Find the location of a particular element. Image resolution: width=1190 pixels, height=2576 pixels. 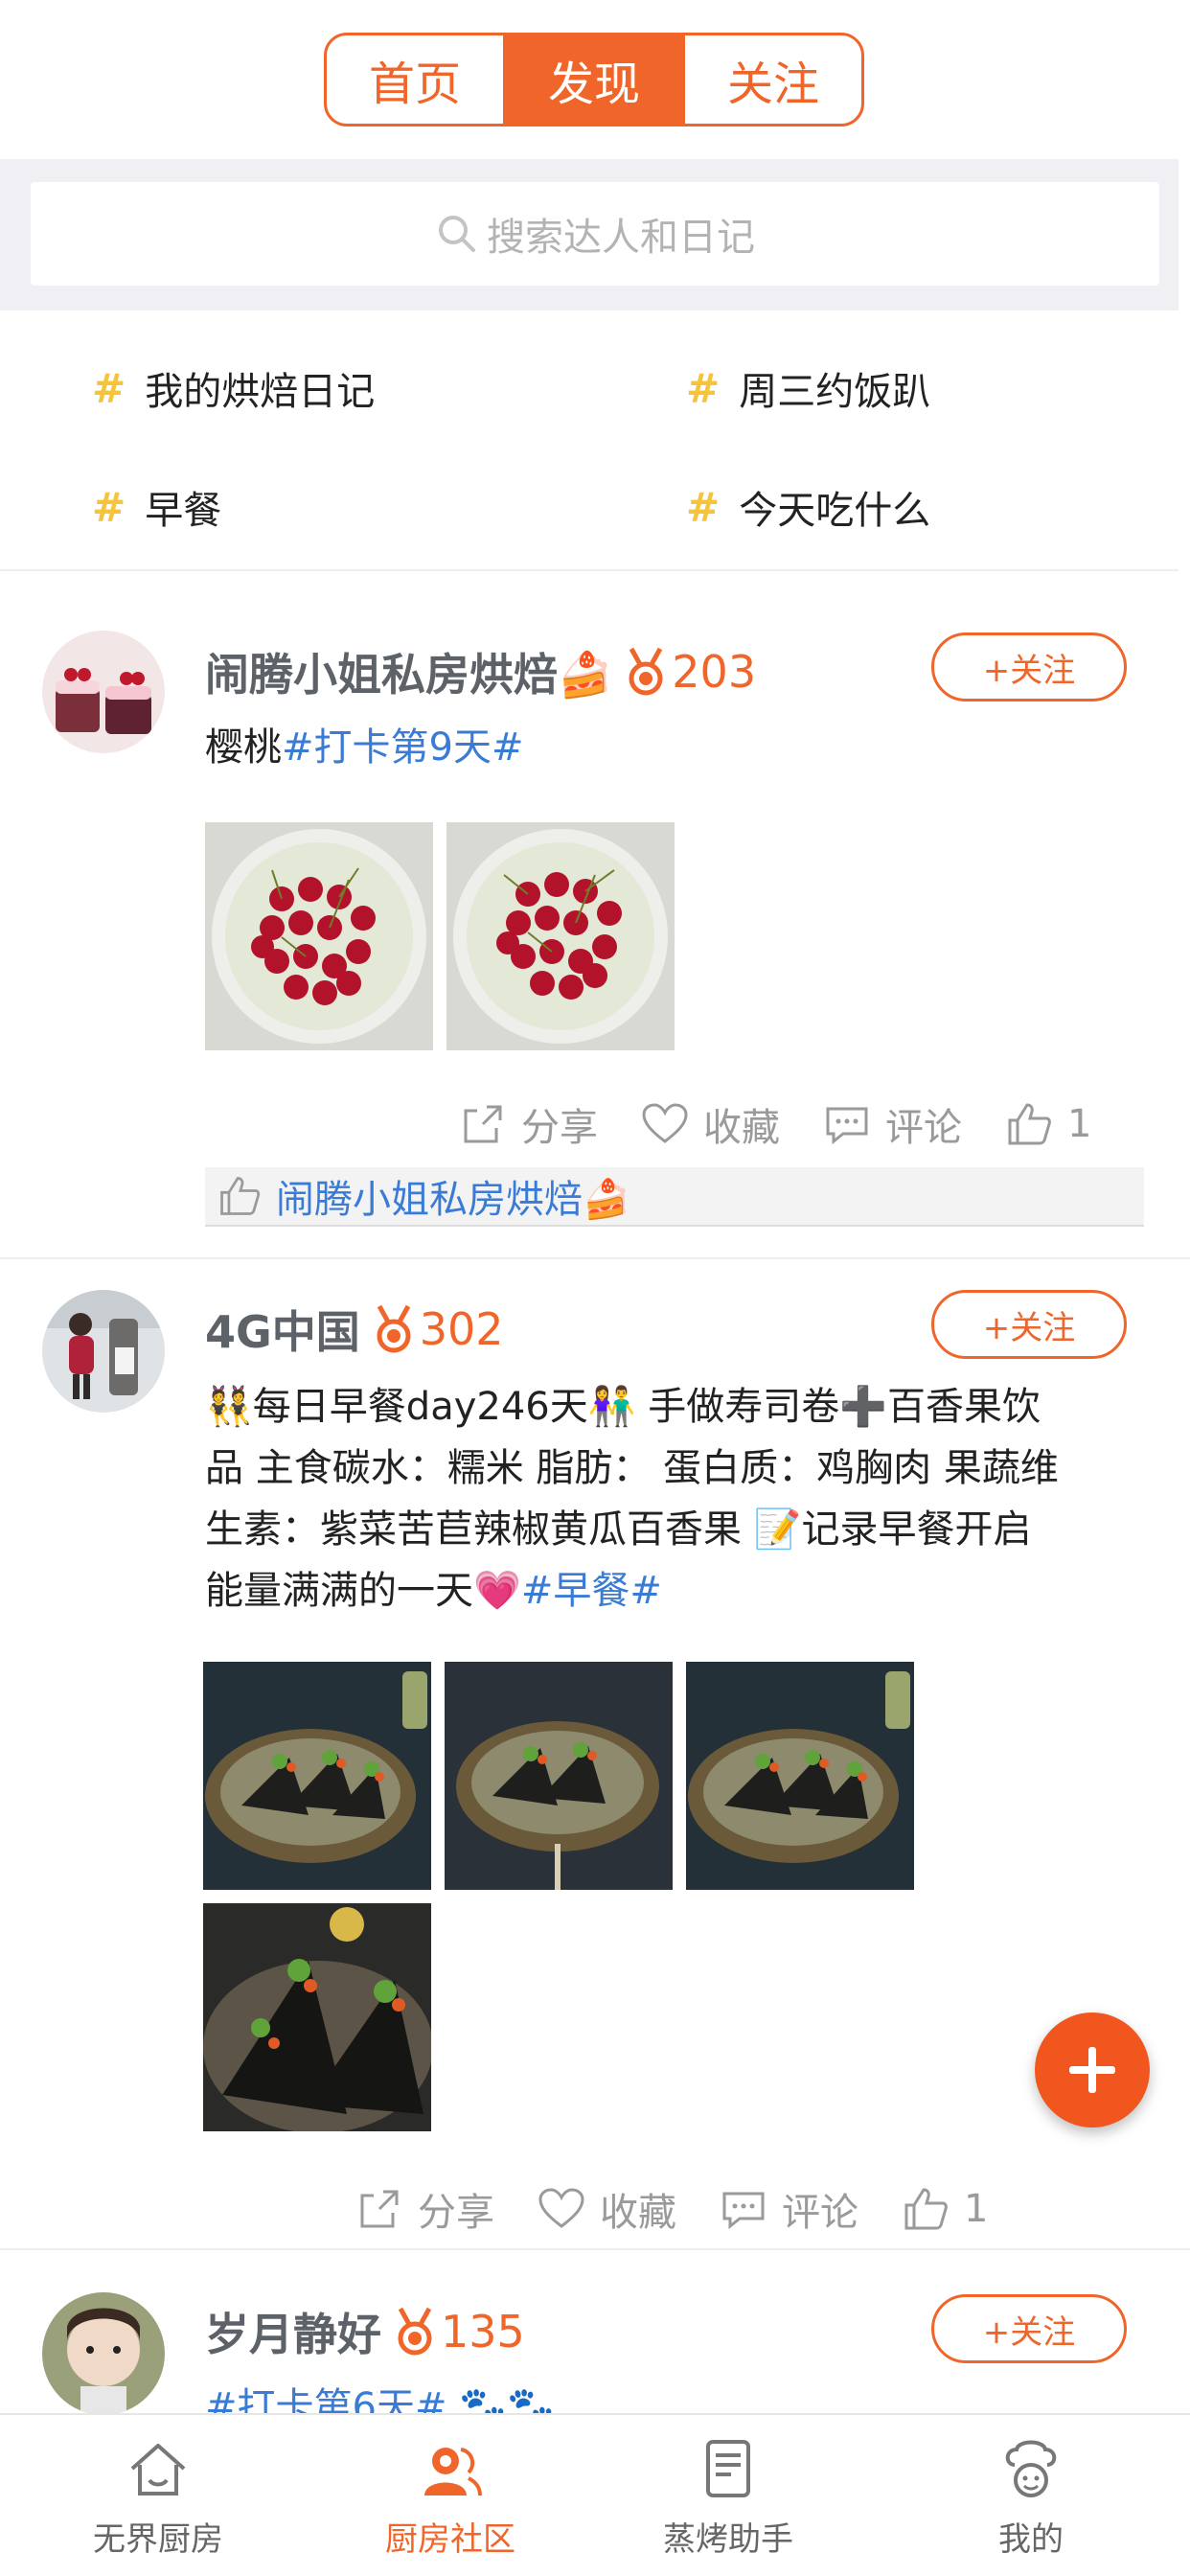

nav-item-mine: 我的 is located at coordinates (1031, 2495).